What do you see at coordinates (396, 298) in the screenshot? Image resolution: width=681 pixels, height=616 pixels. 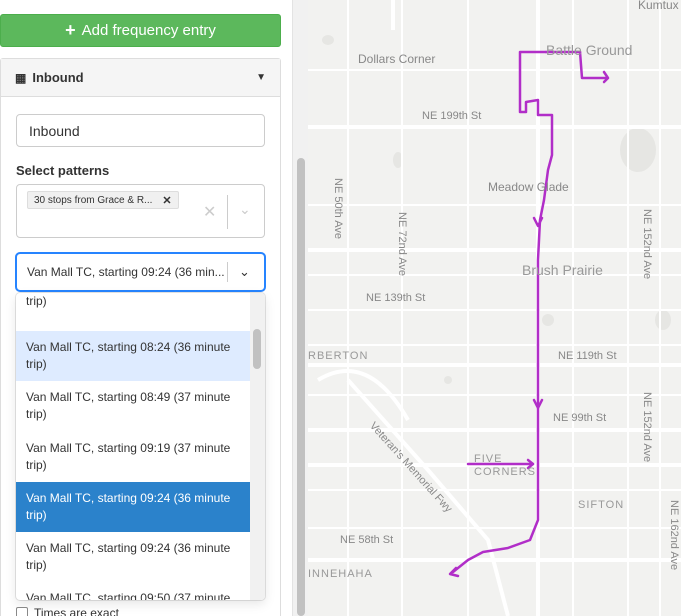 I see `map-label: NE 139th St` at bounding box center [396, 298].